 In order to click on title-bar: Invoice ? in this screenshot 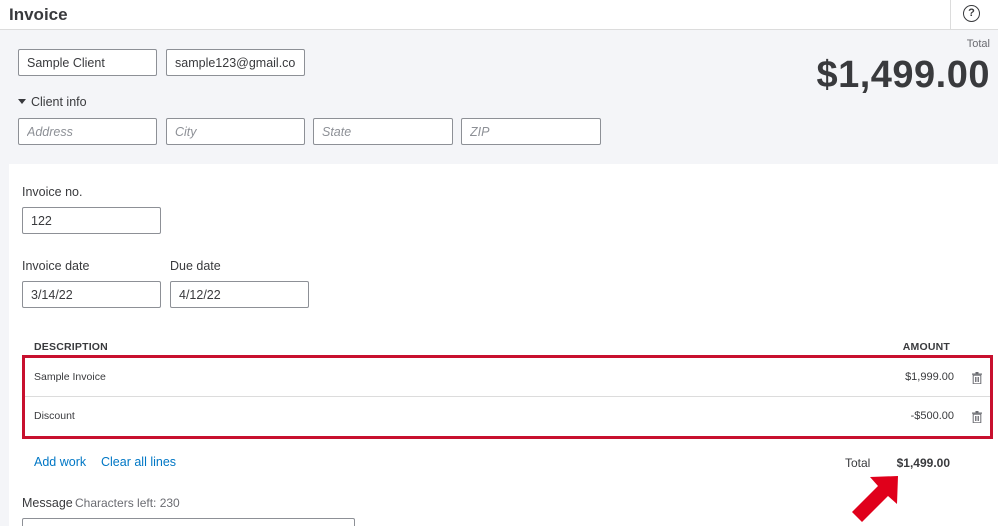, I will do `click(499, 15)`.